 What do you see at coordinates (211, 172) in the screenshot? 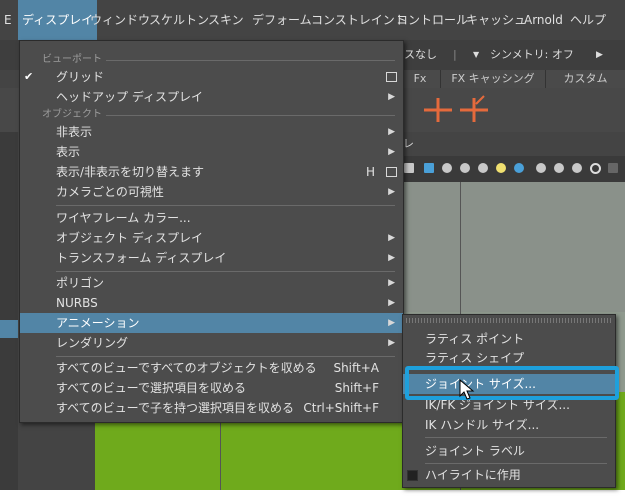
I see `menu-item-toggle-show-hide: 表示/非表示を切り替えます H` at bounding box center [211, 172].